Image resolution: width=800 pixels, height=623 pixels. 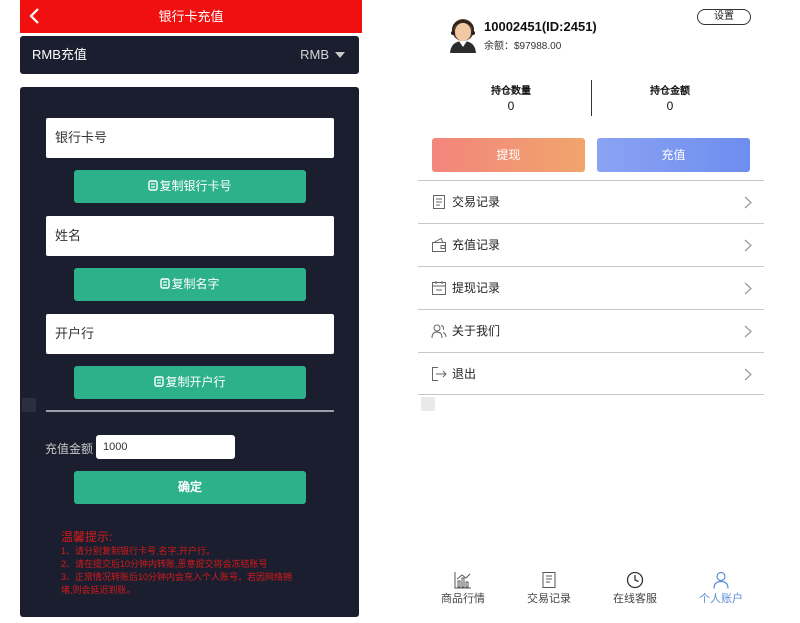 What do you see at coordinates (591, 201) in the screenshot?
I see `menu-item-transaction-records: 交易记录` at bounding box center [591, 201].